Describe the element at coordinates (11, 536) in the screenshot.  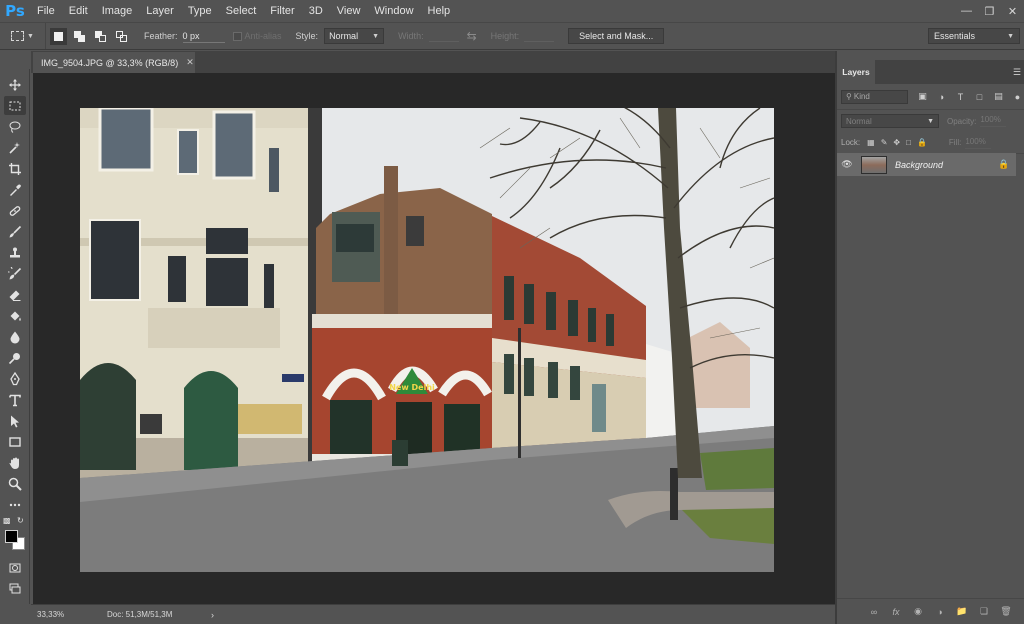
I see `foreground-color-swatch` at that location.